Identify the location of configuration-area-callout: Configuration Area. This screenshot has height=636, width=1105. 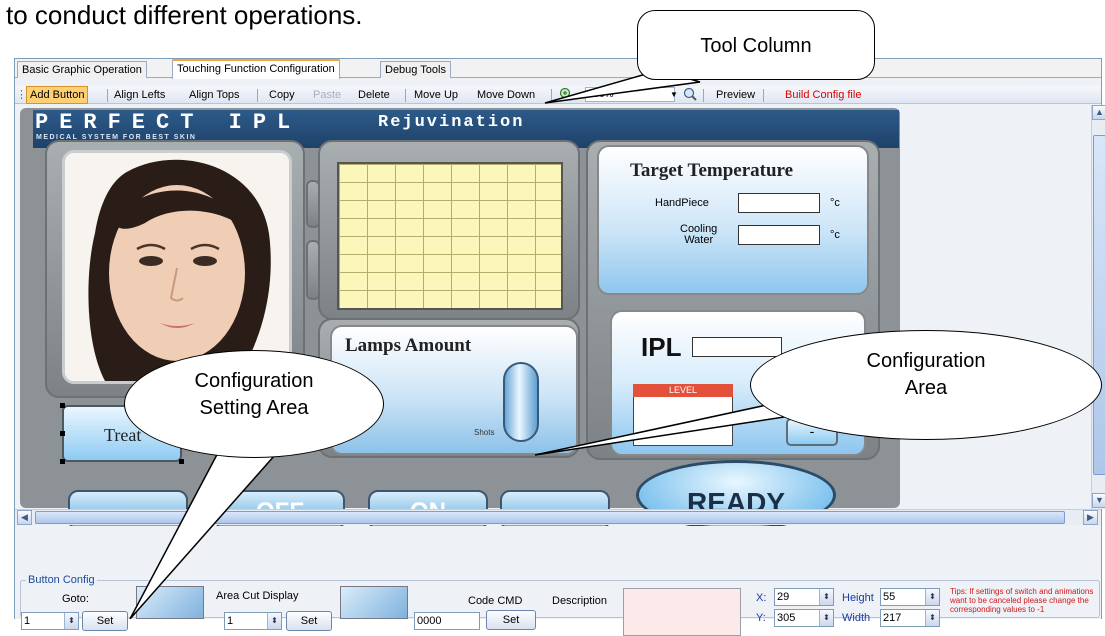
(926, 385).